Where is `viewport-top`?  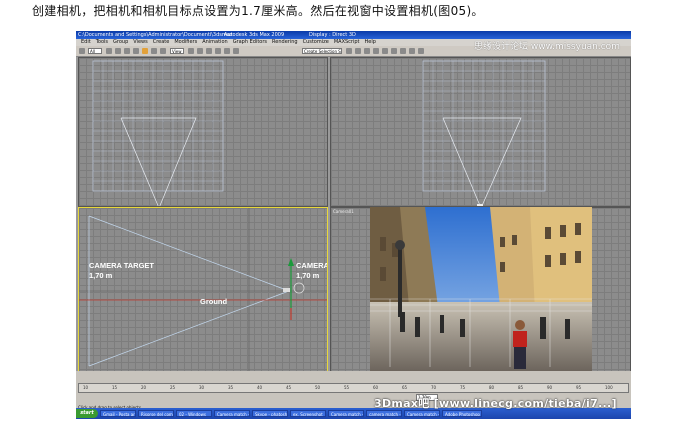
viewport-top is located at coordinates (203, 132).